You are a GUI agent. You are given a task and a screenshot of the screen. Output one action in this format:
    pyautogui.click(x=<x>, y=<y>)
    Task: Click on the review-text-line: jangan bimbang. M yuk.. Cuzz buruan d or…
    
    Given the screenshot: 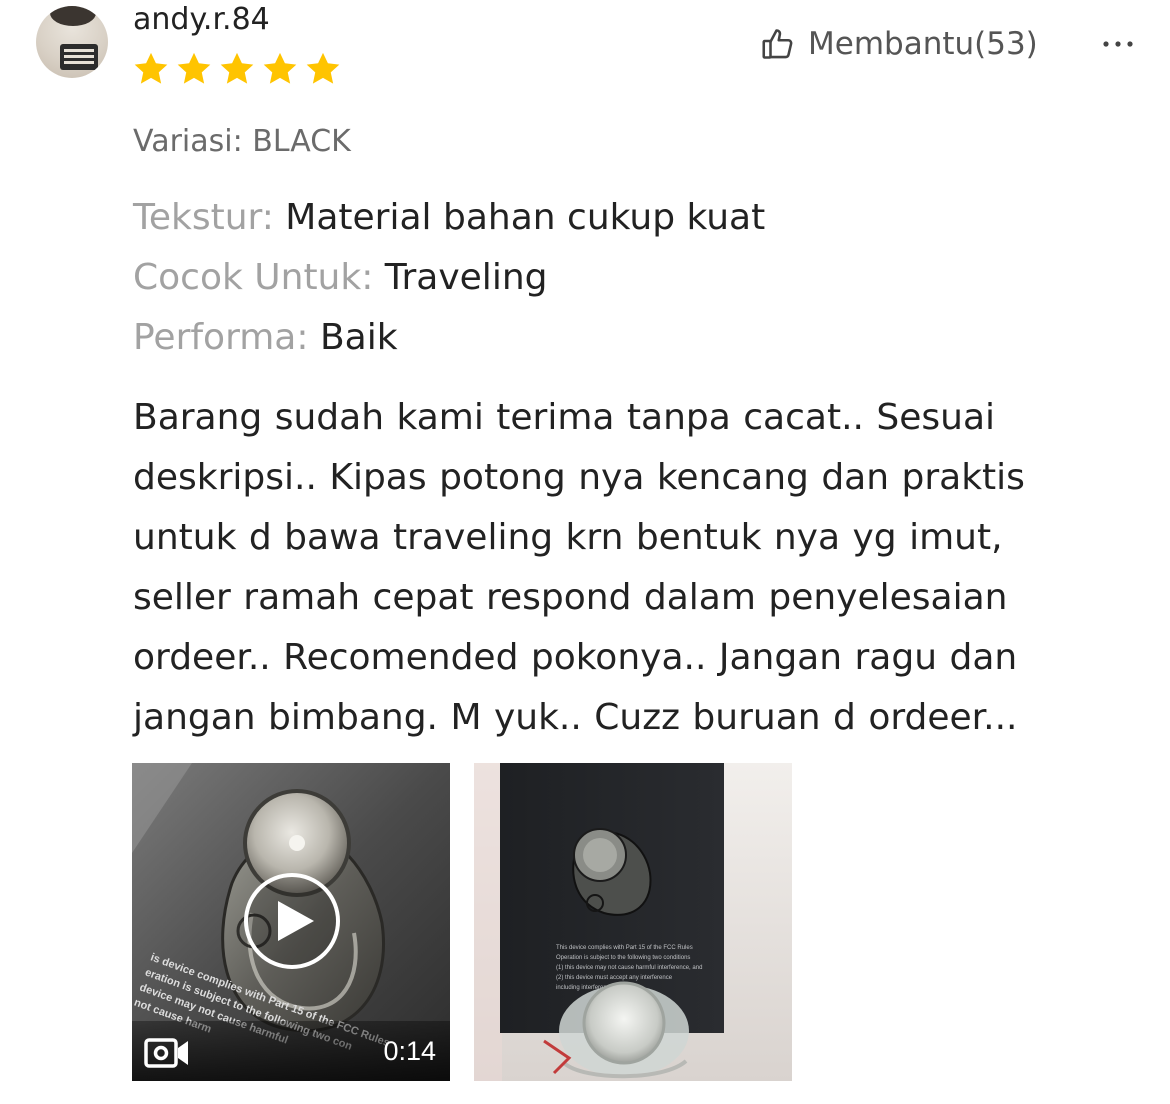 What is the action you would take?
    pyautogui.click(x=575, y=717)
    